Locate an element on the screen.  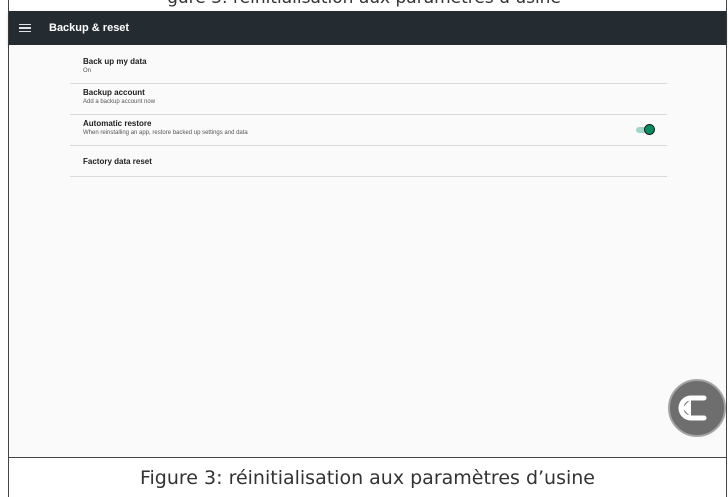
toggle-thumb is located at coordinates (649, 129).